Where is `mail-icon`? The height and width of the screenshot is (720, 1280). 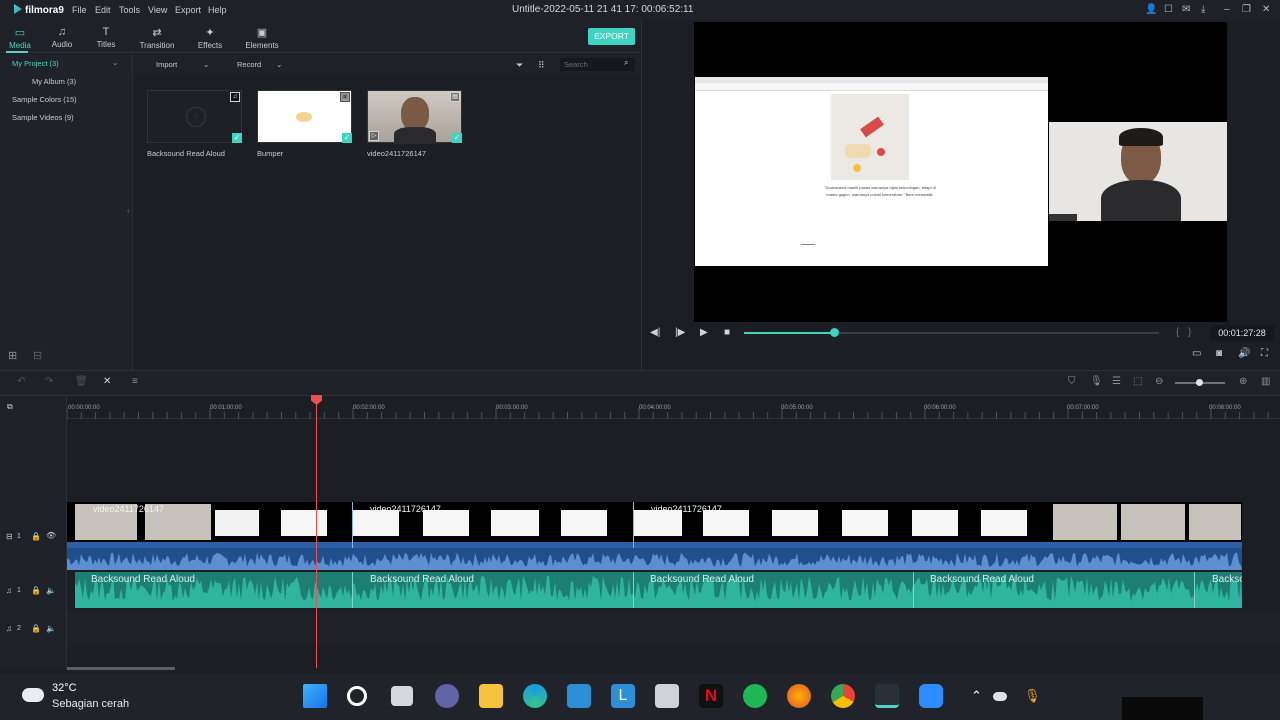 mail-icon is located at coordinates (579, 696).